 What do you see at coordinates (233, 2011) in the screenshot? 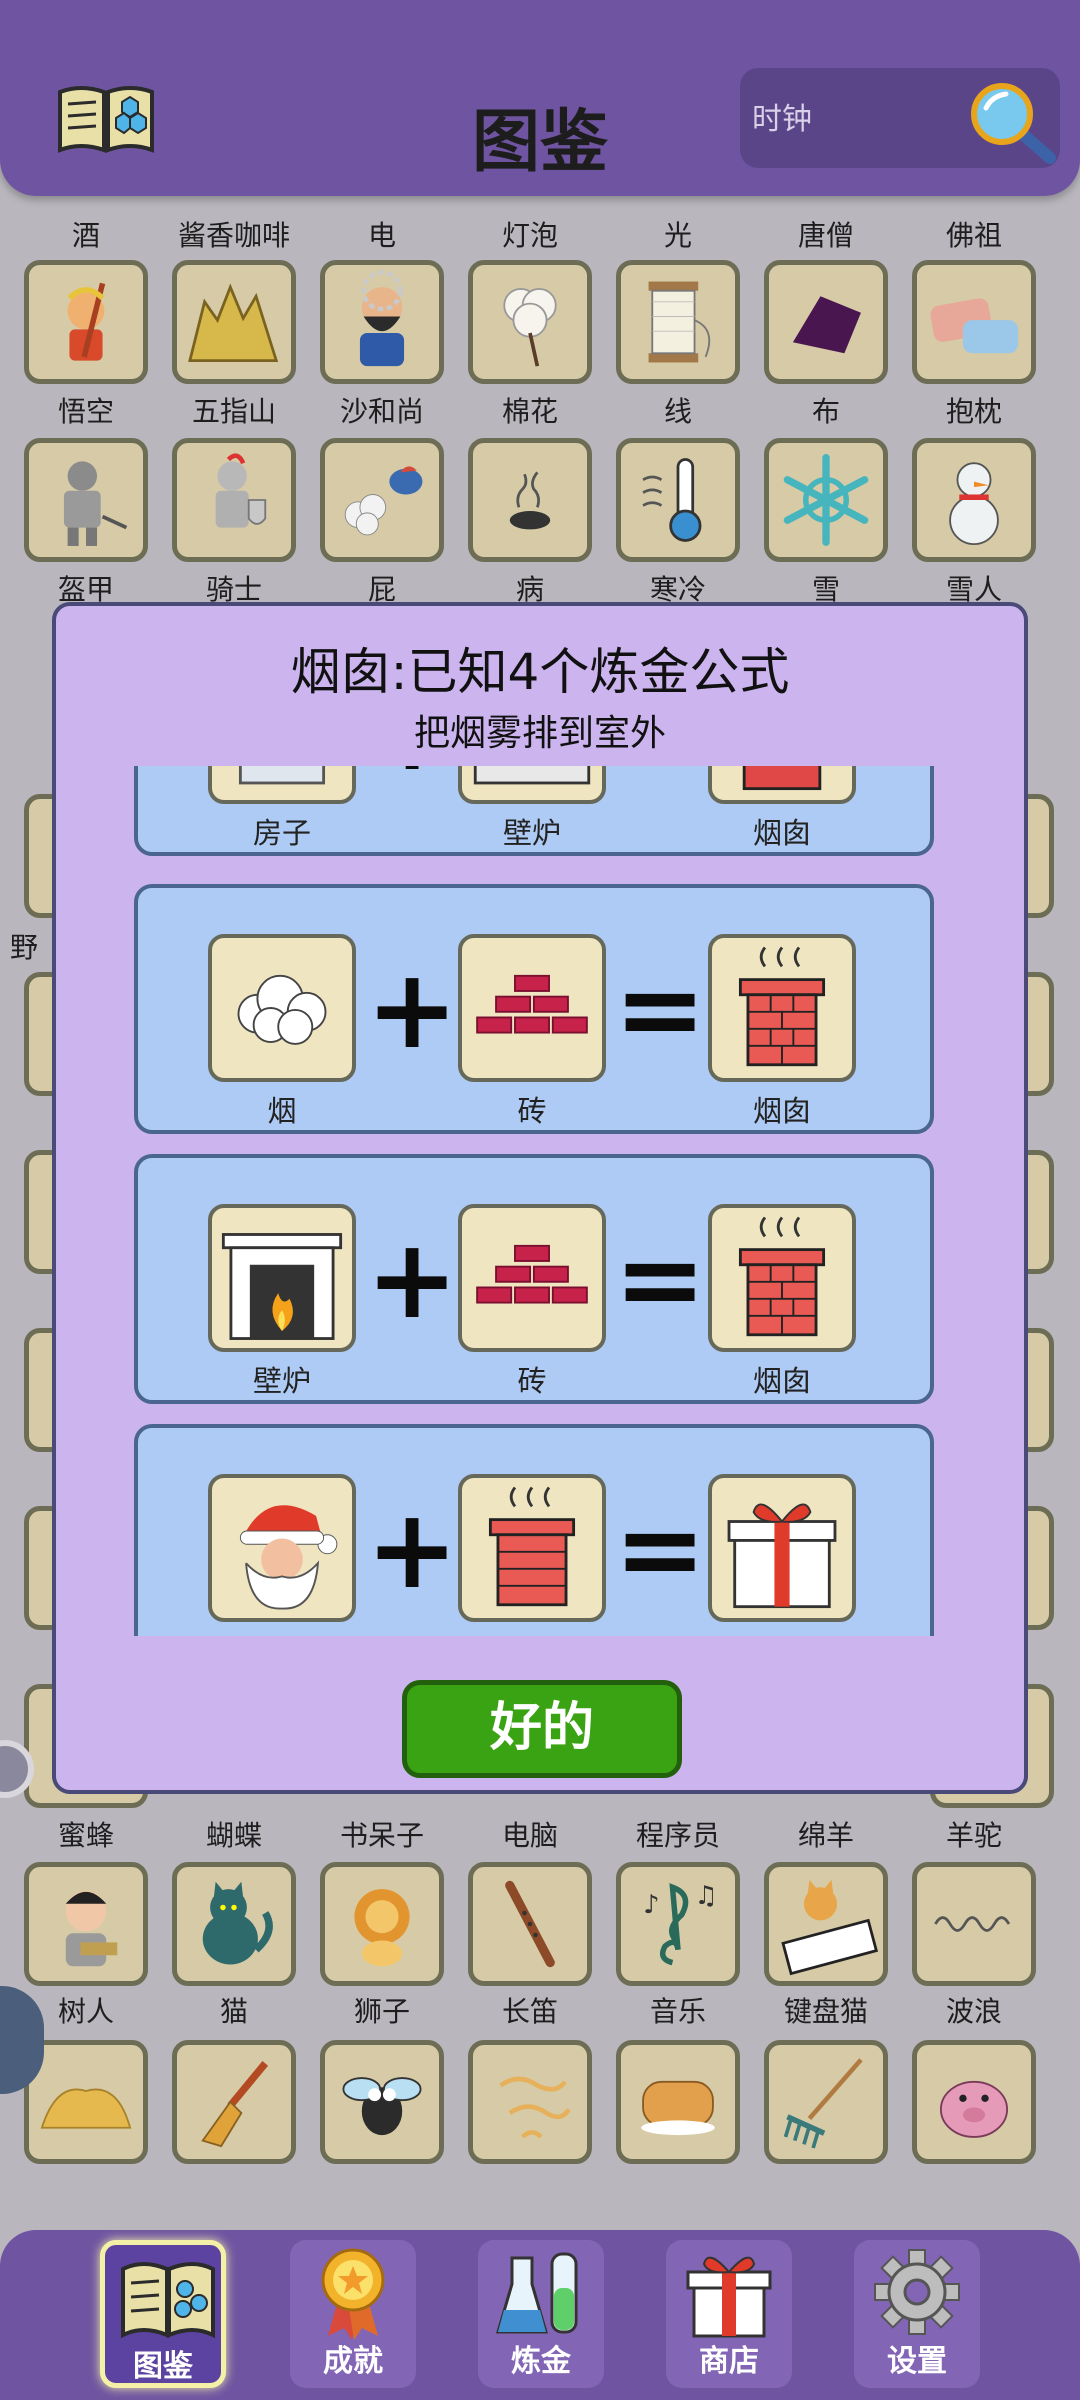
I see `grid-label: 猫` at bounding box center [233, 2011].